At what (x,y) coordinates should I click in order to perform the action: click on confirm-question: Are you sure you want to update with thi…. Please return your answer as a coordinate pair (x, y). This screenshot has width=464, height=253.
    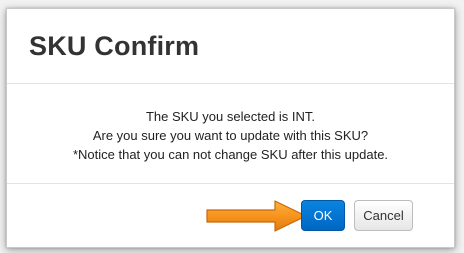
    Looking at the image, I should click on (230, 135).